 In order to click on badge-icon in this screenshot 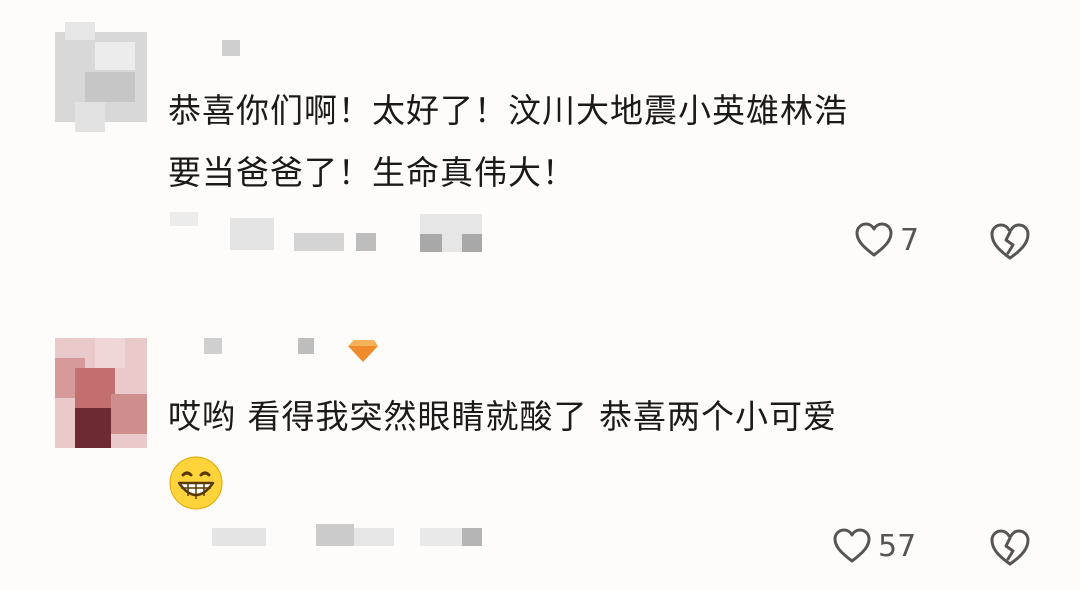, I will do `click(363, 351)`.